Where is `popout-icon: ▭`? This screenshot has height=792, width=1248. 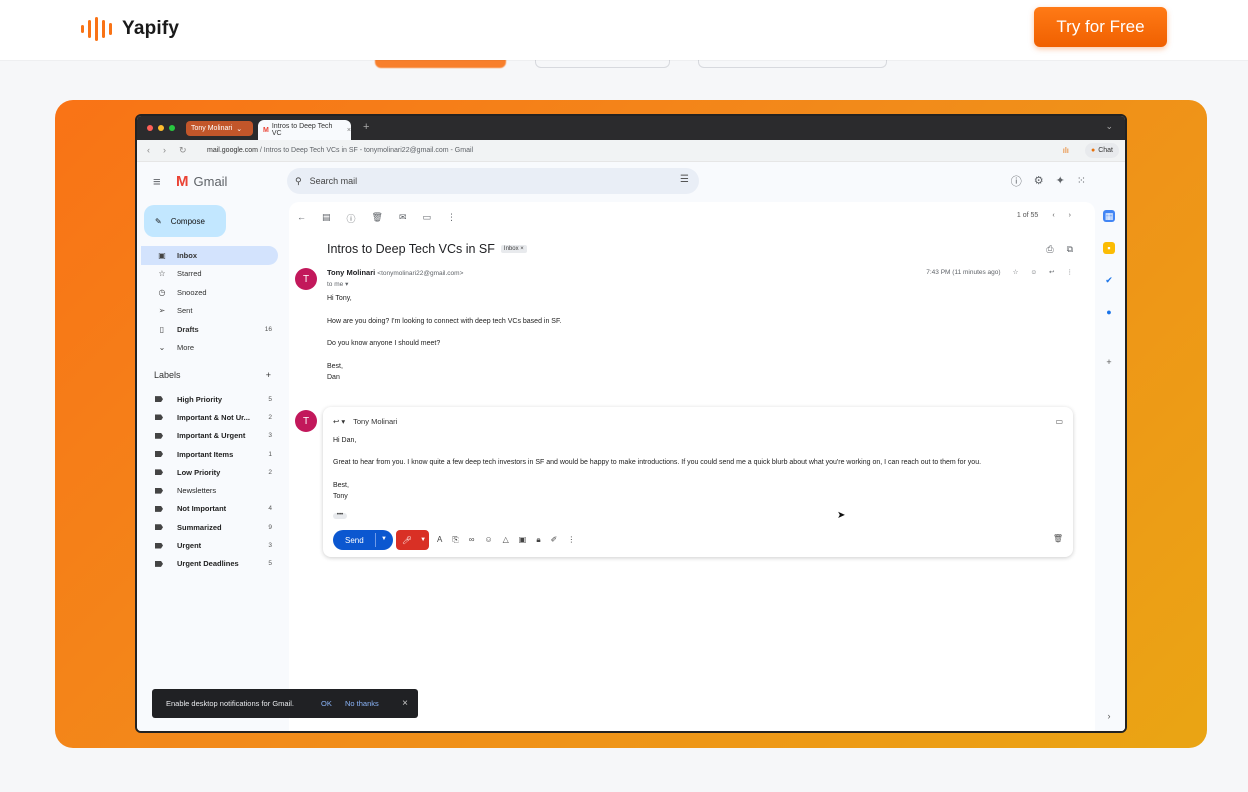
popout-icon: ▭ is located at coordinates (1059, 421).